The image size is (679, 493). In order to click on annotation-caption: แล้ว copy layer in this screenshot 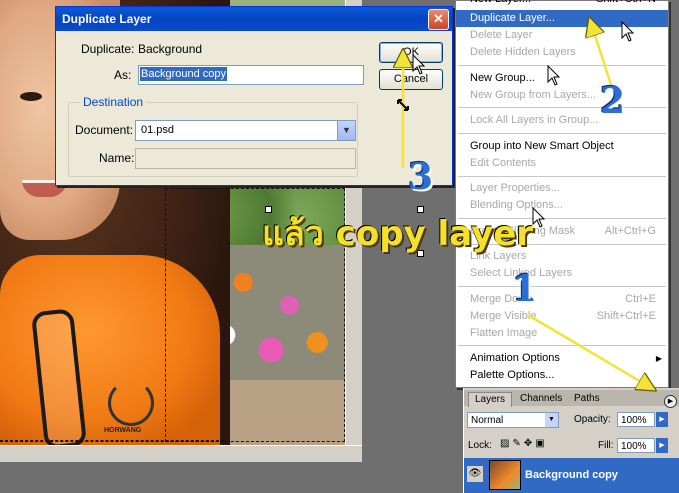, I will do `click(398, 234)`.